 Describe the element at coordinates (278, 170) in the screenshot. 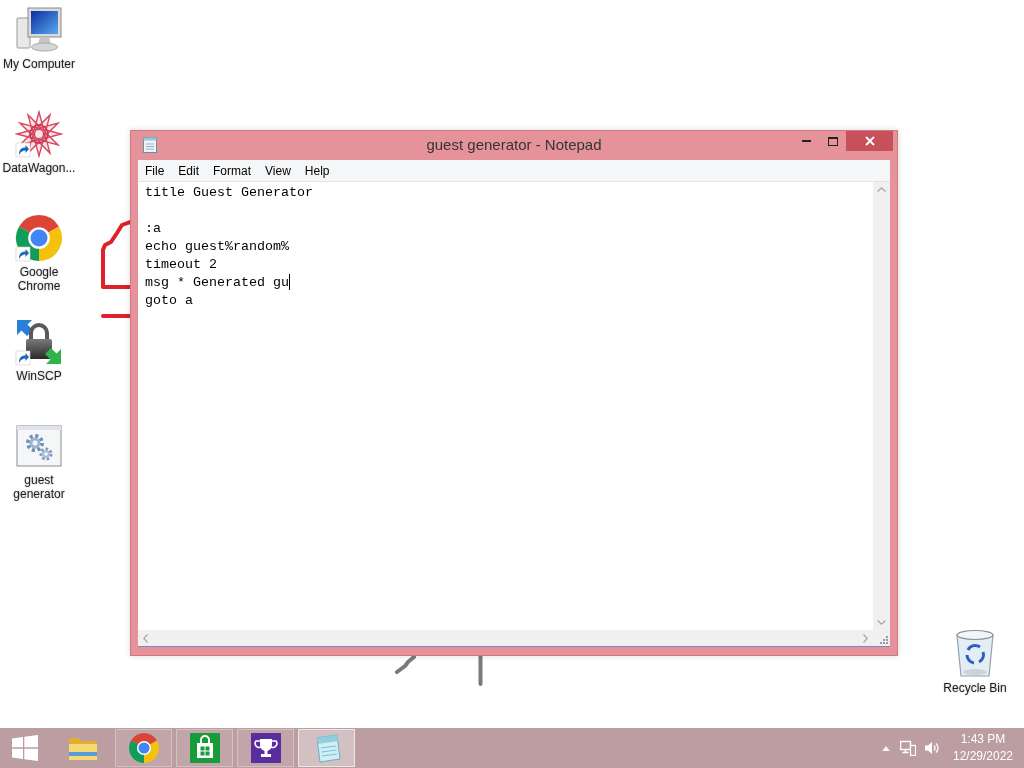

I see `menu-item: View` at that location.